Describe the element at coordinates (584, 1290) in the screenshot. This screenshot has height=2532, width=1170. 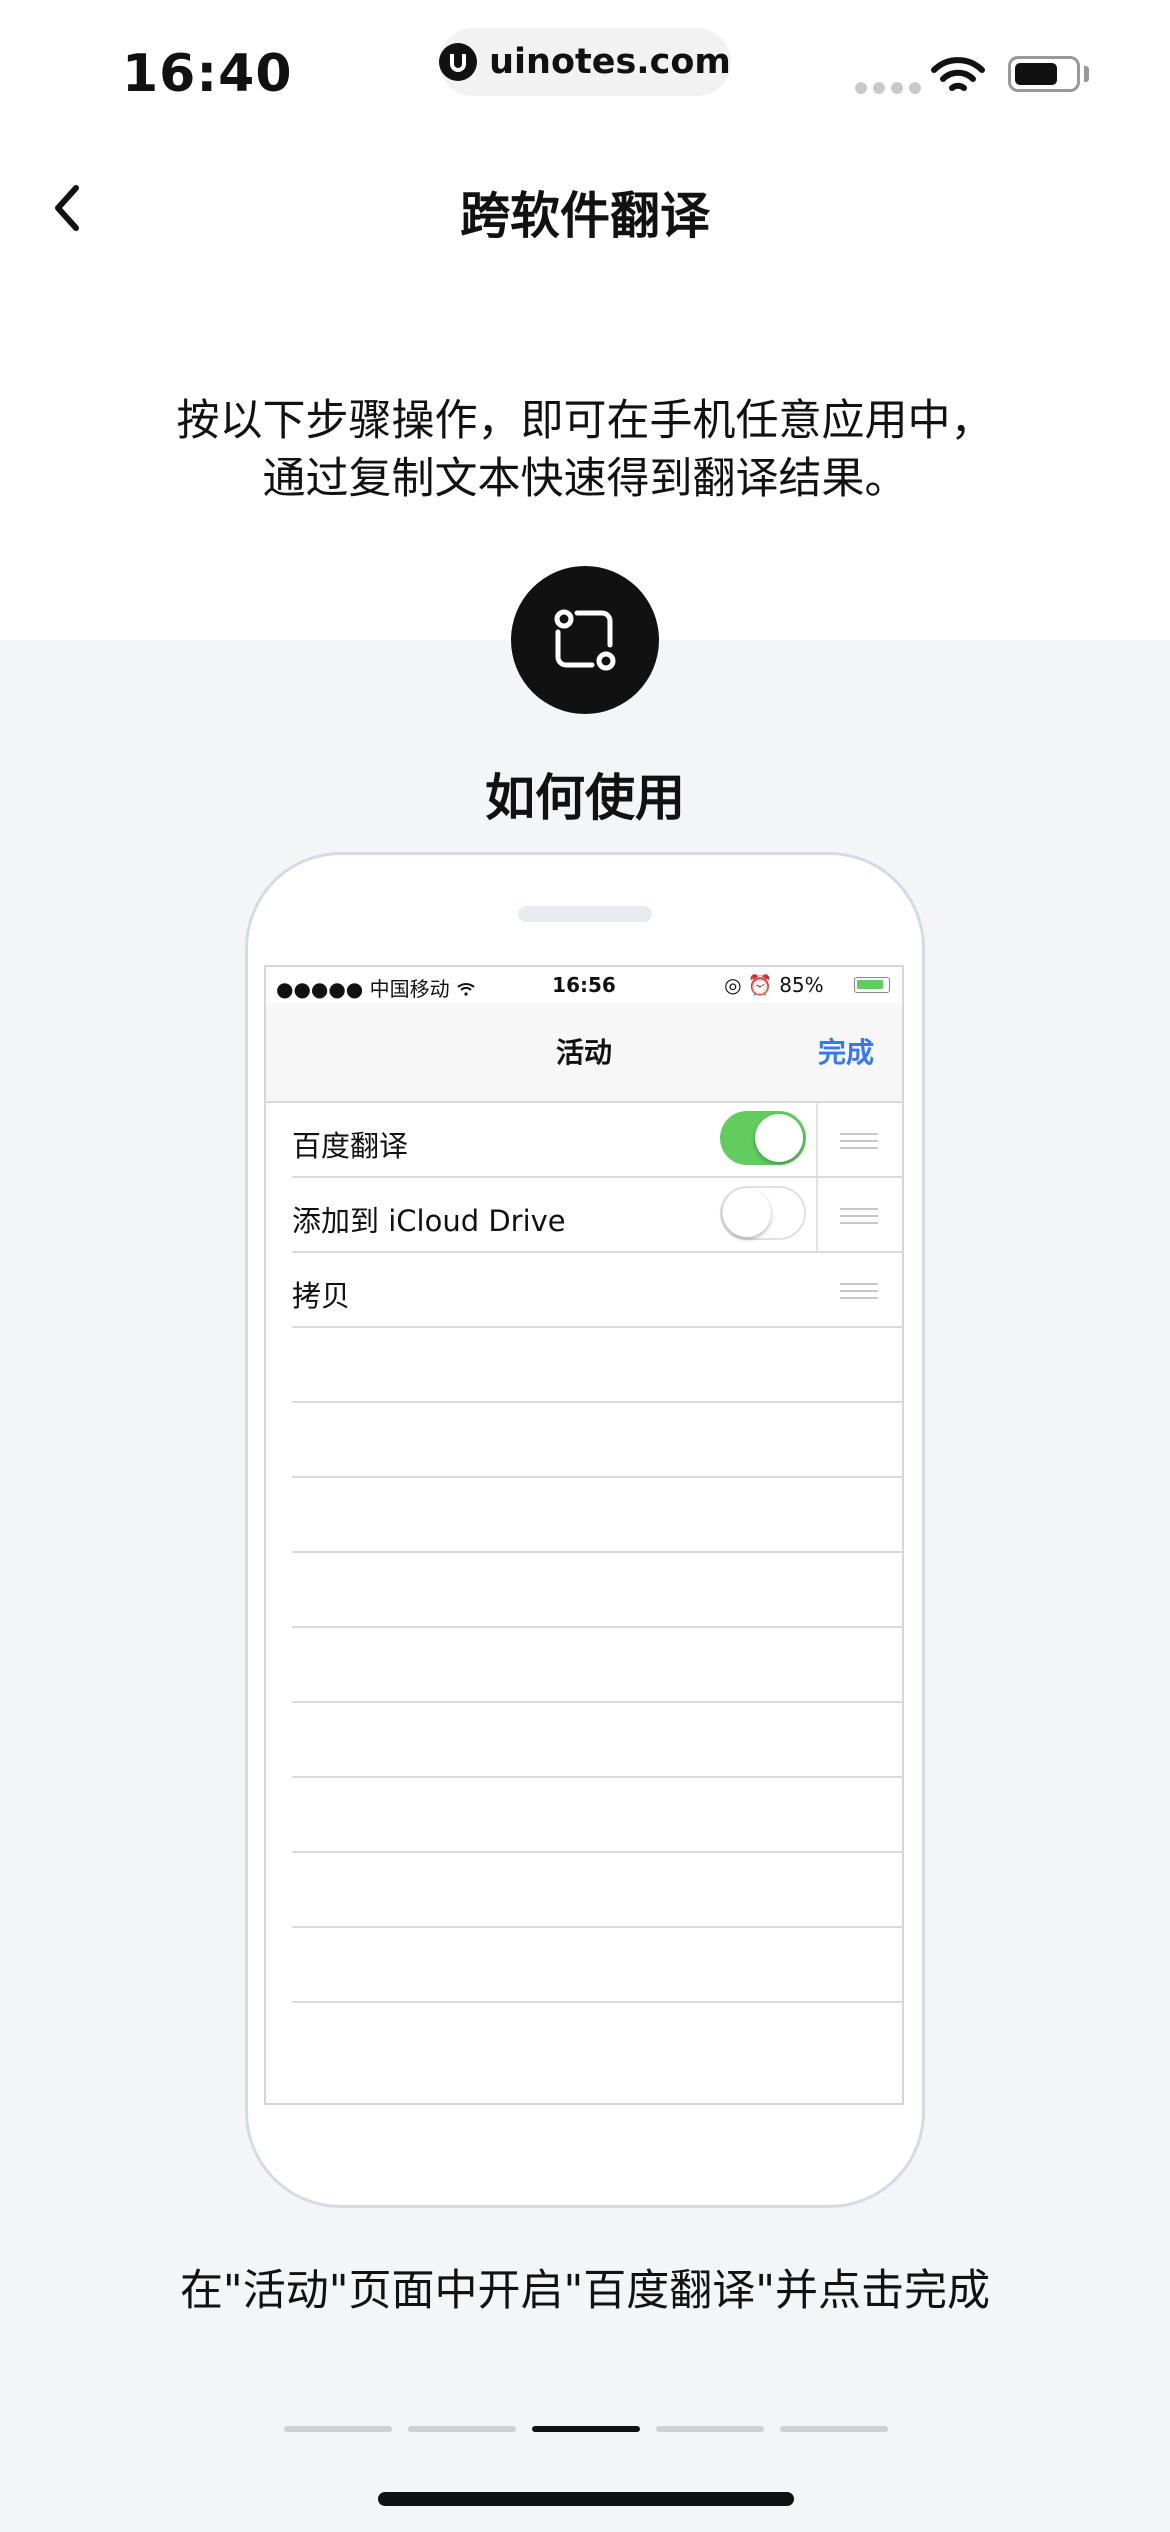
I see `list-item: 拷贝` at that location.